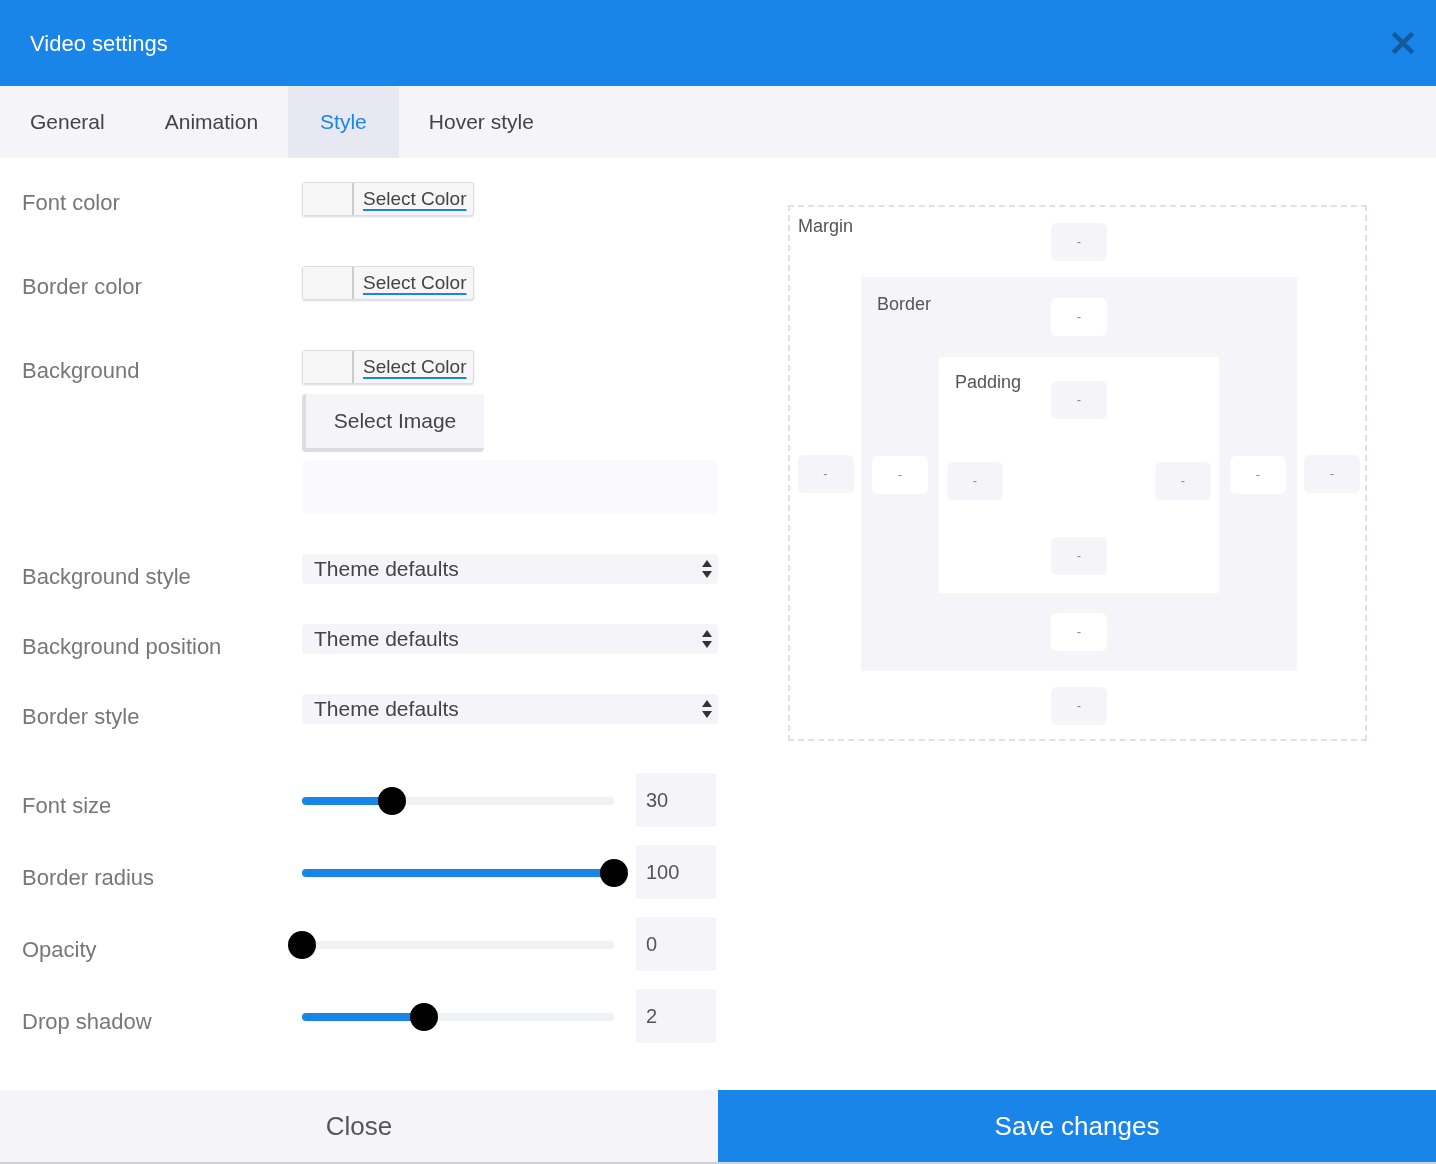 This screenshot has width=1436, height=1164. I want to click on close-button: Close, so click(359, 1126).